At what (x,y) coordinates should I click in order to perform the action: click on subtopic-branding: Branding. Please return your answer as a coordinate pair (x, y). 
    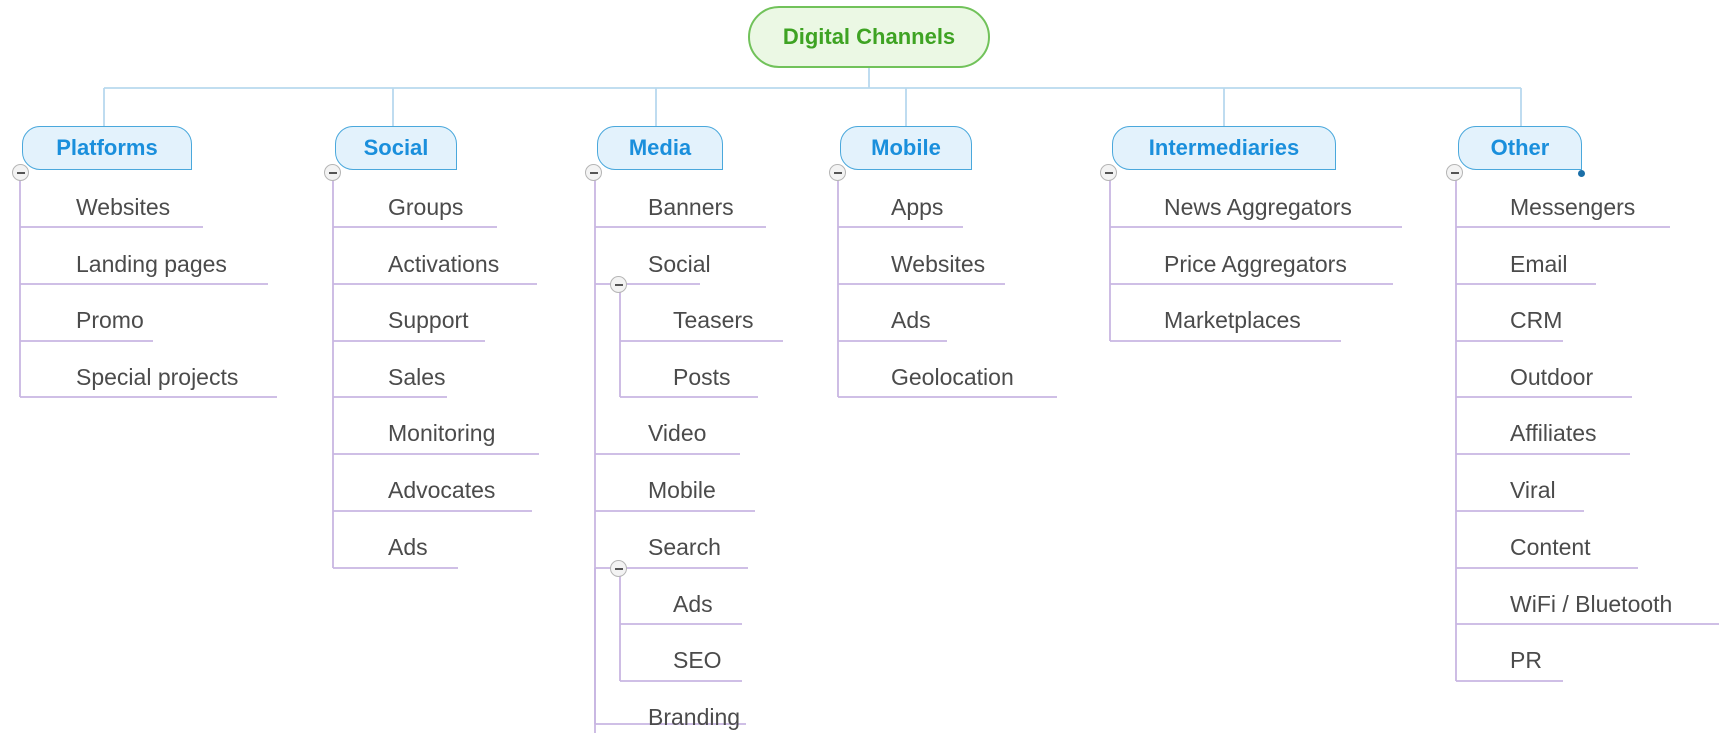
    Looking at the image, I should click on (694, 717).